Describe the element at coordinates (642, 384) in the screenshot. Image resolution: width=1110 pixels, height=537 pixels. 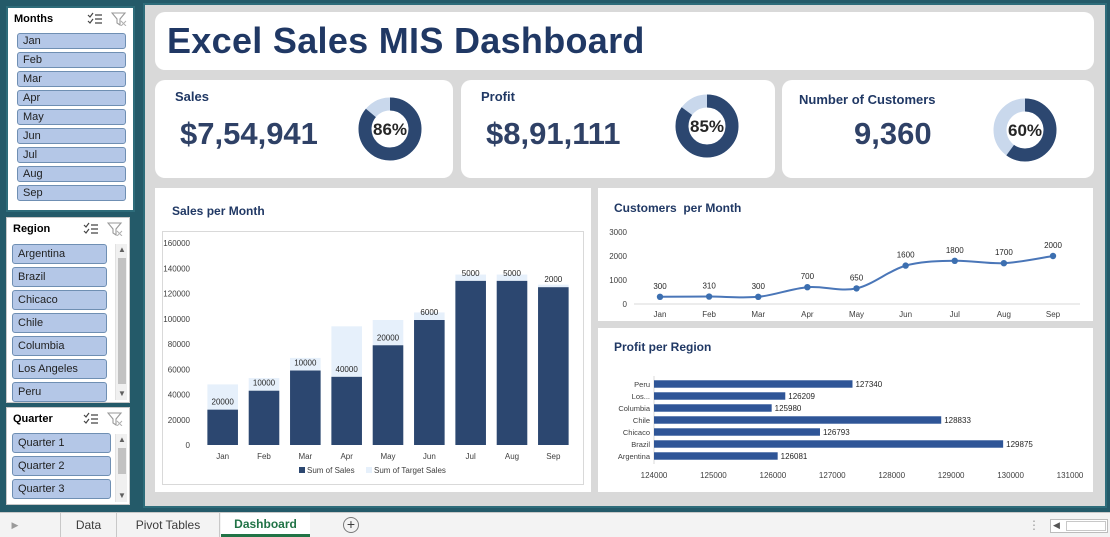
I see `y-tick-label: Peru` at that location.